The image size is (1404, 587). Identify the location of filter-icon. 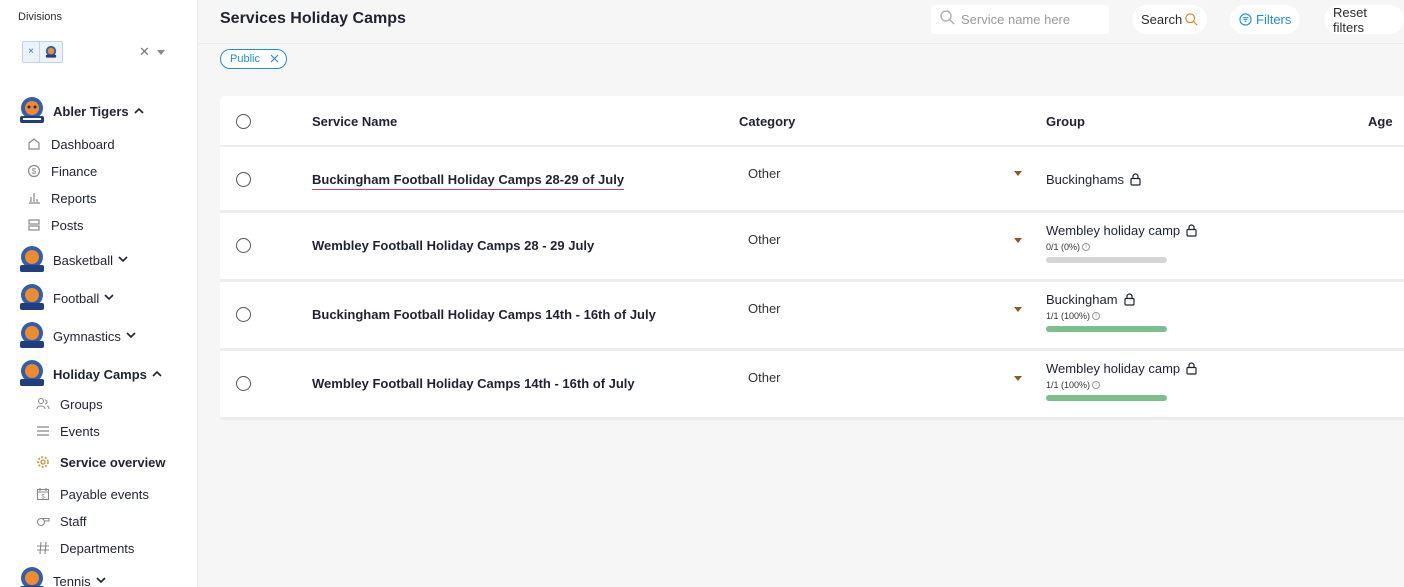
(1245, 19).